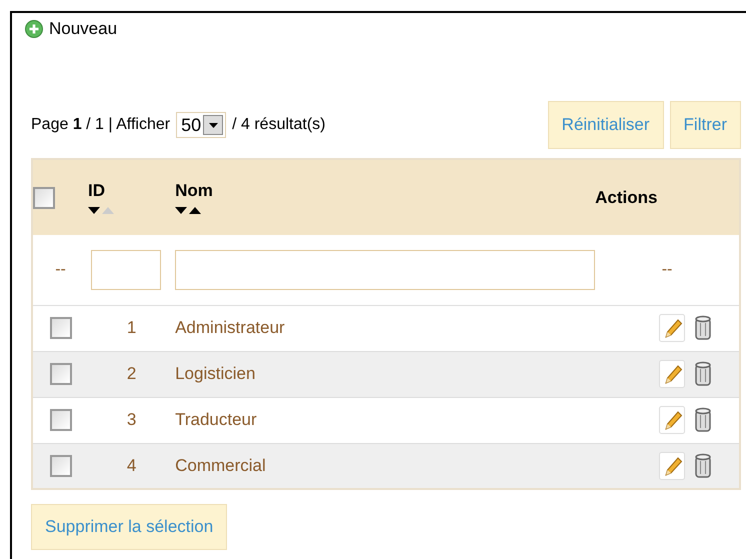 The image size is (746, 559). Describe the element at coordinates (385, 270) in the screenshot. I see `name-filter-field` at that location.